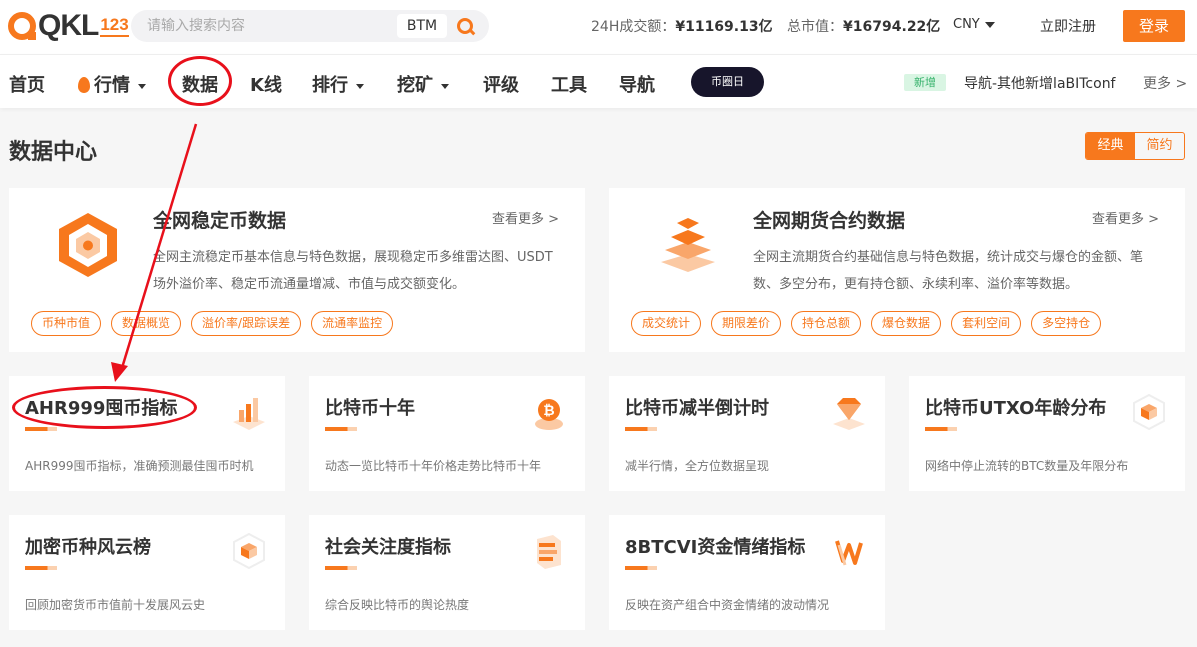  Describe the element at coordinates (146, 323) in the screenshot. I see `tag-pill: 数据概览` at that location.